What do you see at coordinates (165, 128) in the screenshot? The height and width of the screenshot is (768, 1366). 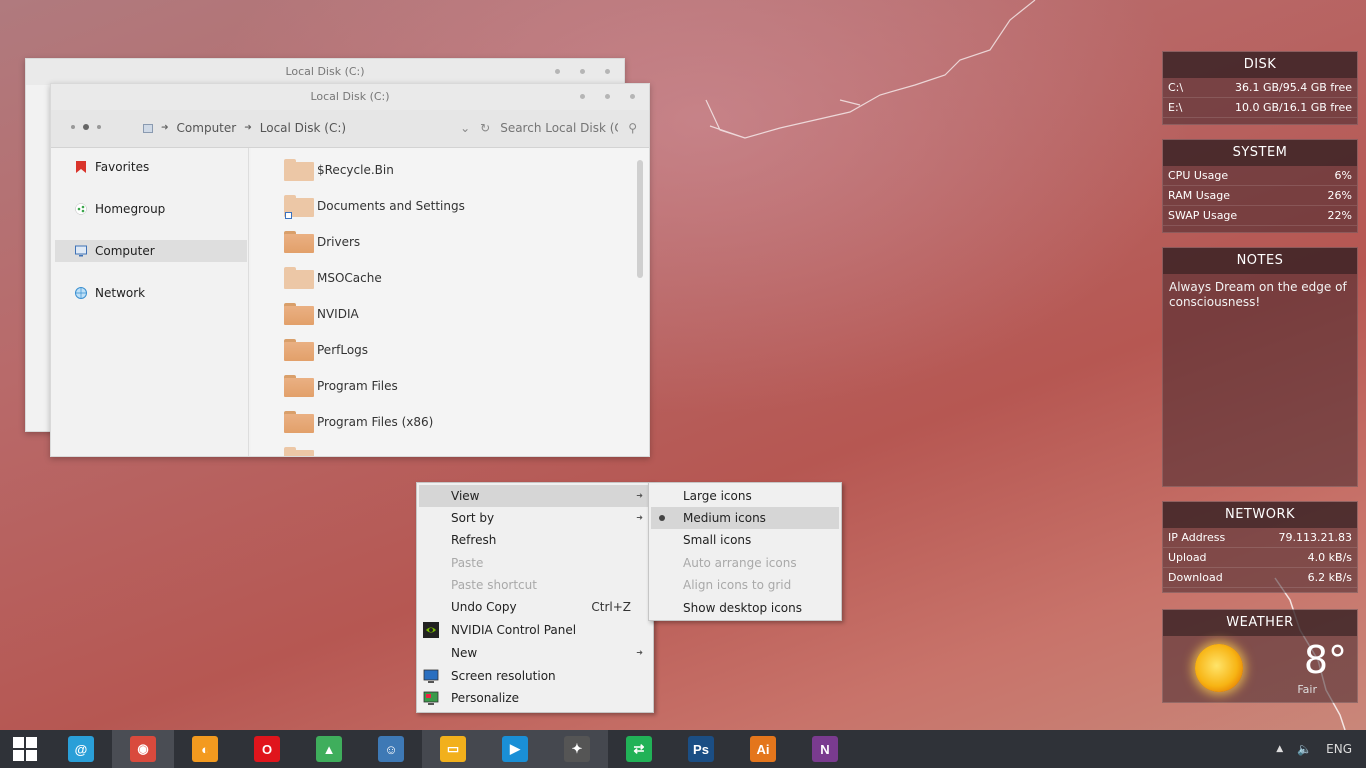 I see `chevron-right-icon: ➜` at bounding box center [165, 128].